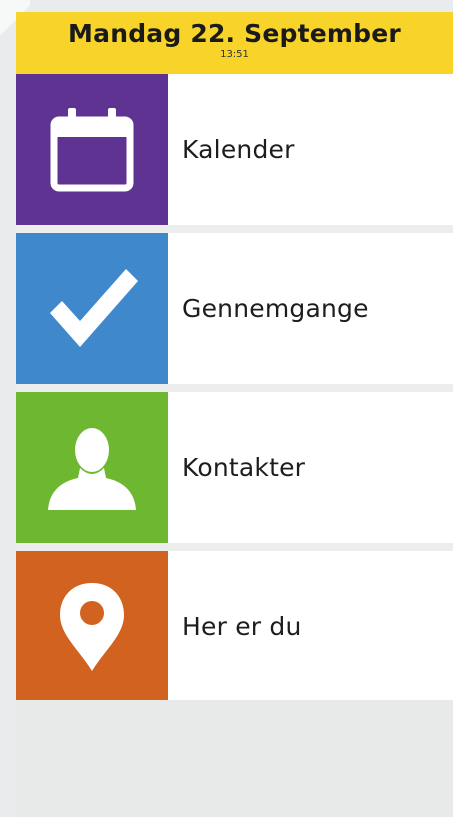 The image size is (453, 817). I want to click on menu-item-label: Kalender, so click(238, 149).